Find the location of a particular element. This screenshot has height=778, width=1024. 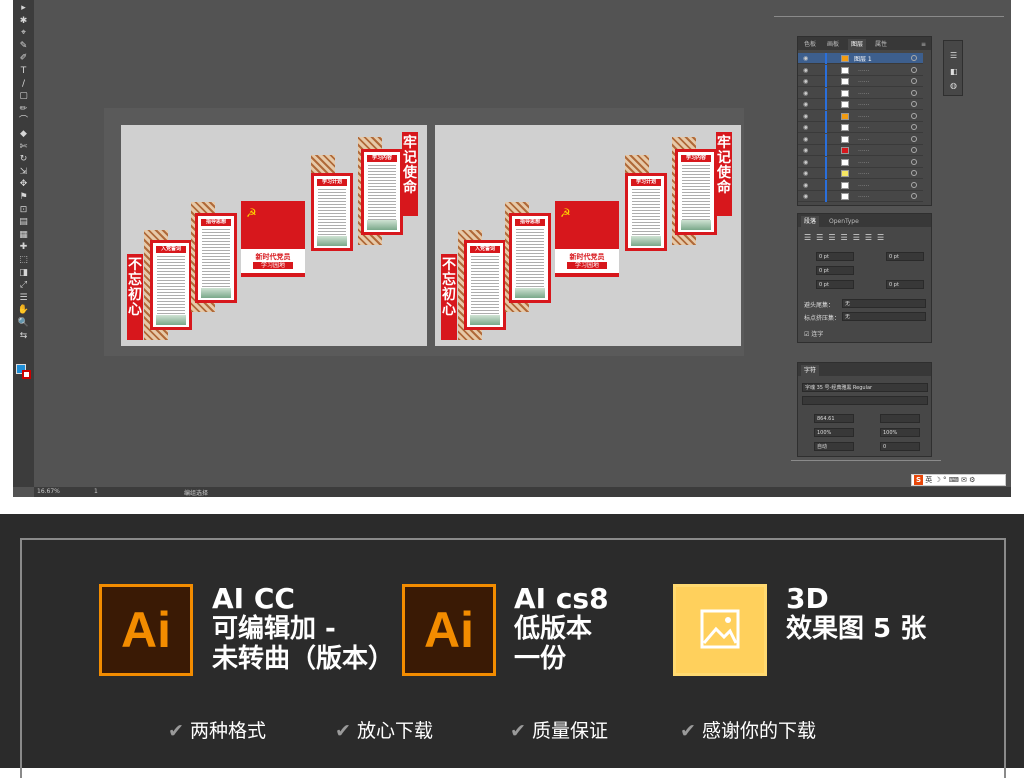

horizontal-scale-field: 100% is located at coordinates (900, 432).